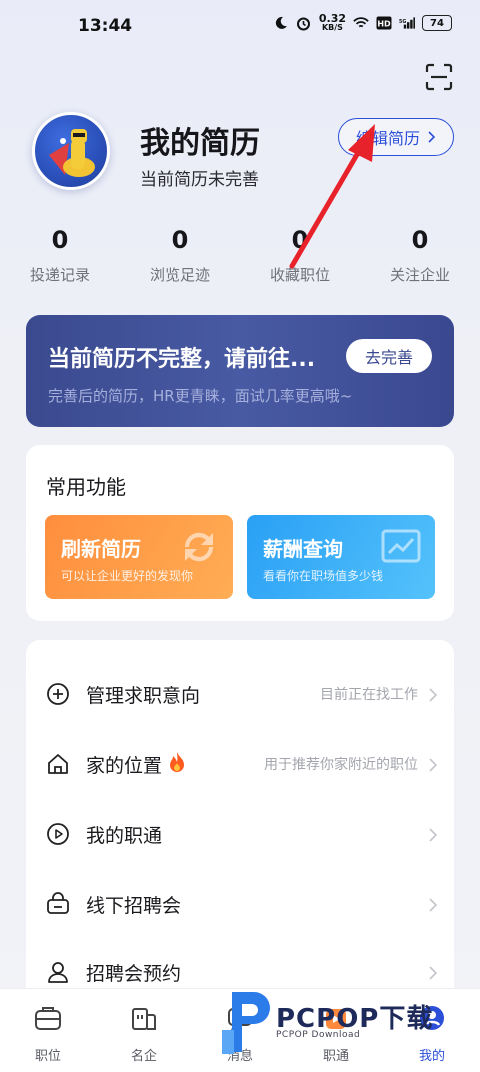 The width and height of the screenshot is (480, 1072). I want to click on status-icons: 0.32 KB/S HD 5G 74, so click(362, 22).